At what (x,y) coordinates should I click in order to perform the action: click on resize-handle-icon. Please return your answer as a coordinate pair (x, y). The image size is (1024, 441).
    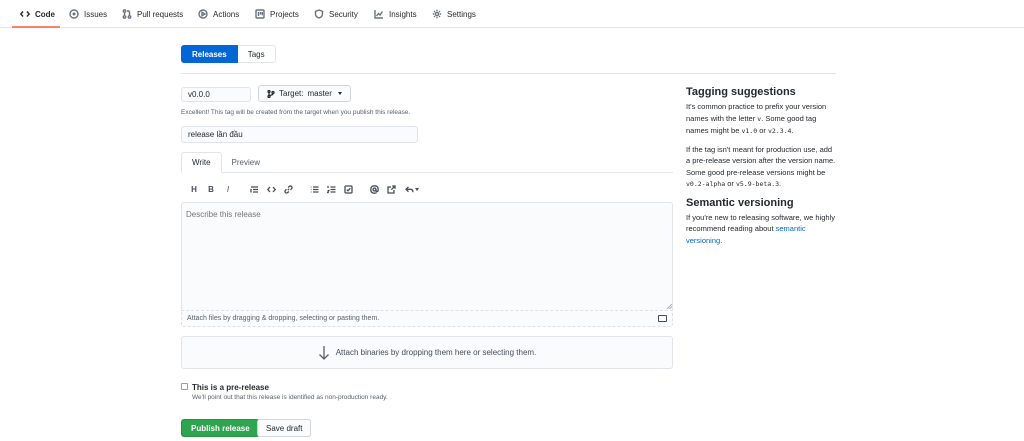
    Looking at the image, I should click on (669, 306).